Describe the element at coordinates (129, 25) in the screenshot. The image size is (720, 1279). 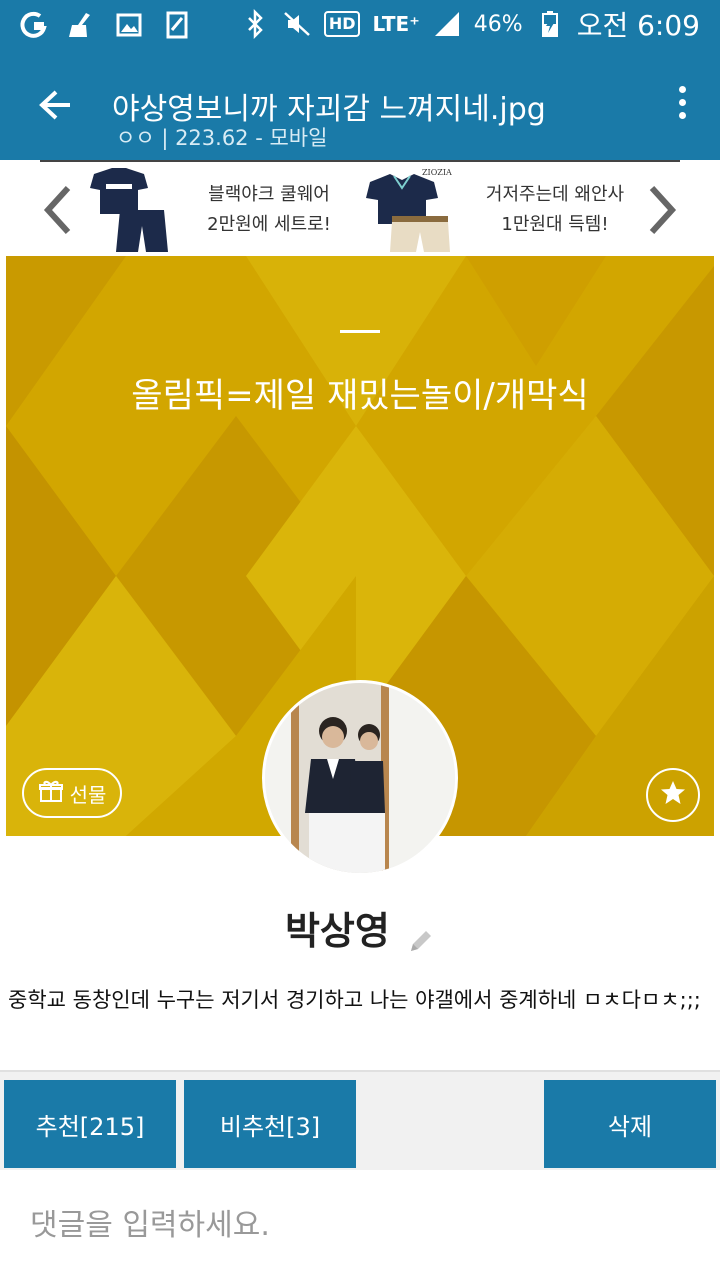
I see `gallery-icon` at that location.